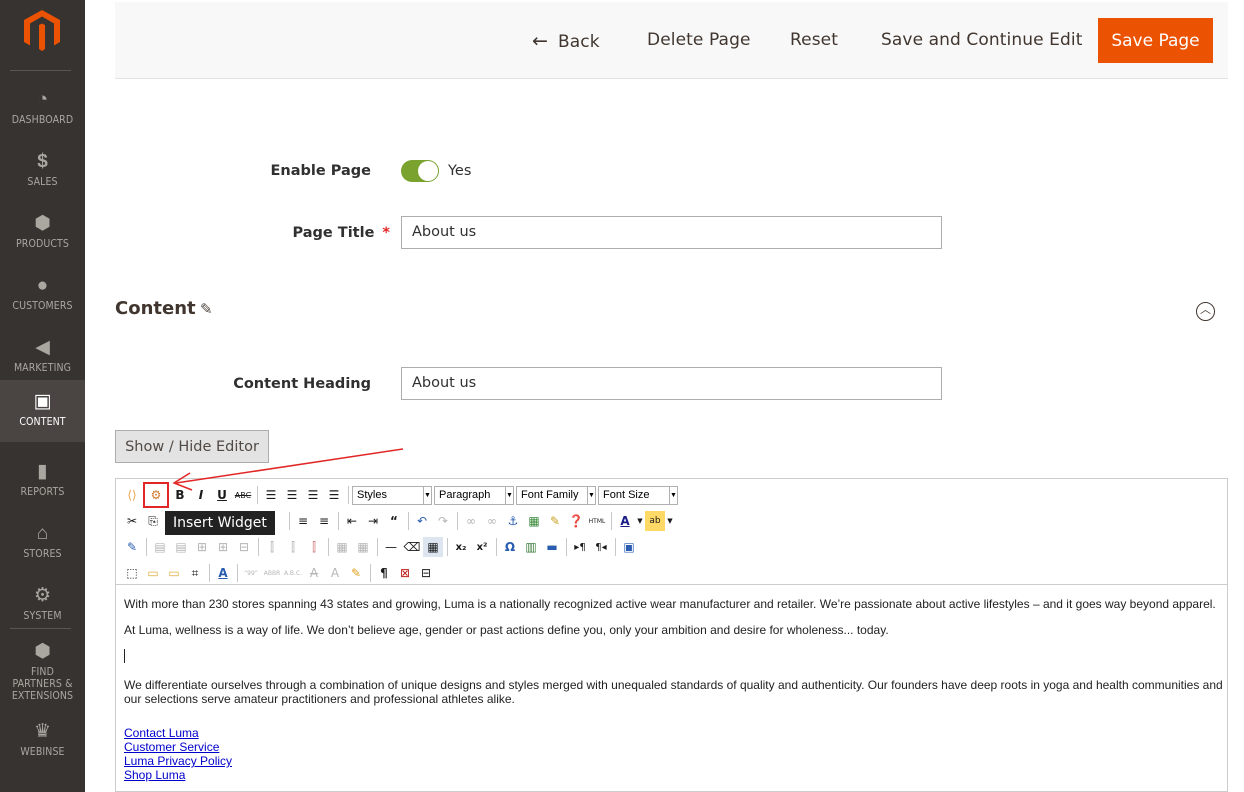  Describe the element at coordinates (314, 547) in the screenshot. I see `delete-col-icon: ⫿` at that location.